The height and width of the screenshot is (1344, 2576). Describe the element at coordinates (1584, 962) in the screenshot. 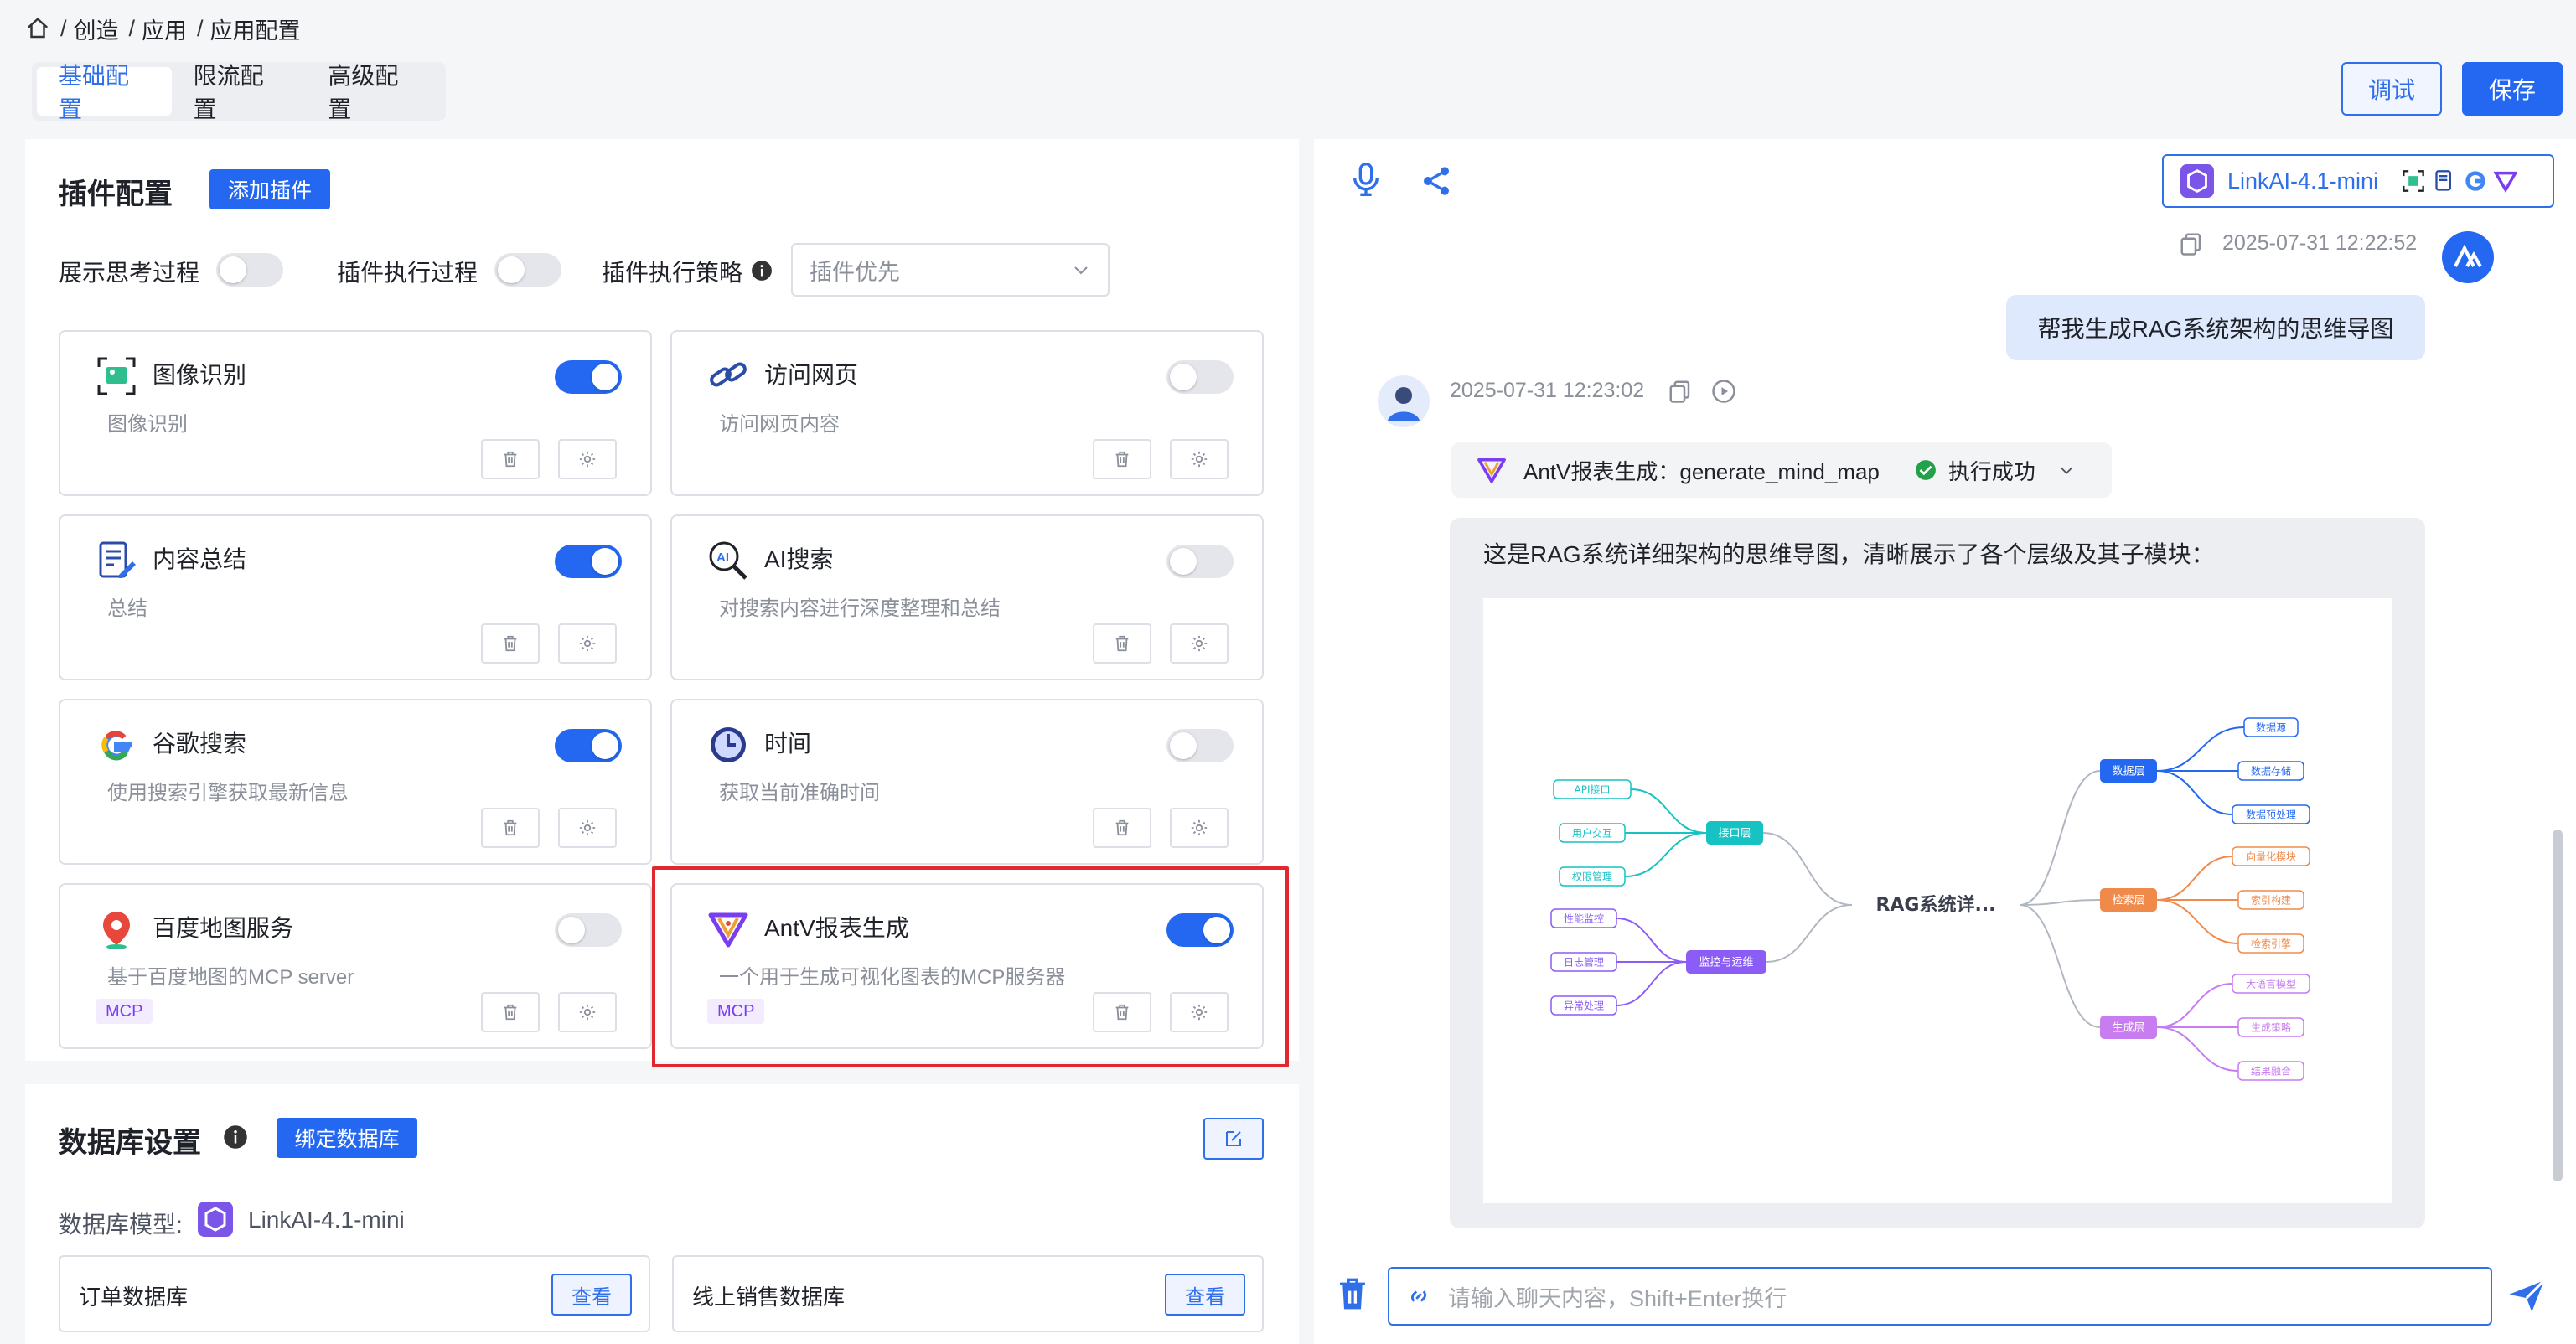

I see `mind-map-leaf-label: 日志管理` at that location.